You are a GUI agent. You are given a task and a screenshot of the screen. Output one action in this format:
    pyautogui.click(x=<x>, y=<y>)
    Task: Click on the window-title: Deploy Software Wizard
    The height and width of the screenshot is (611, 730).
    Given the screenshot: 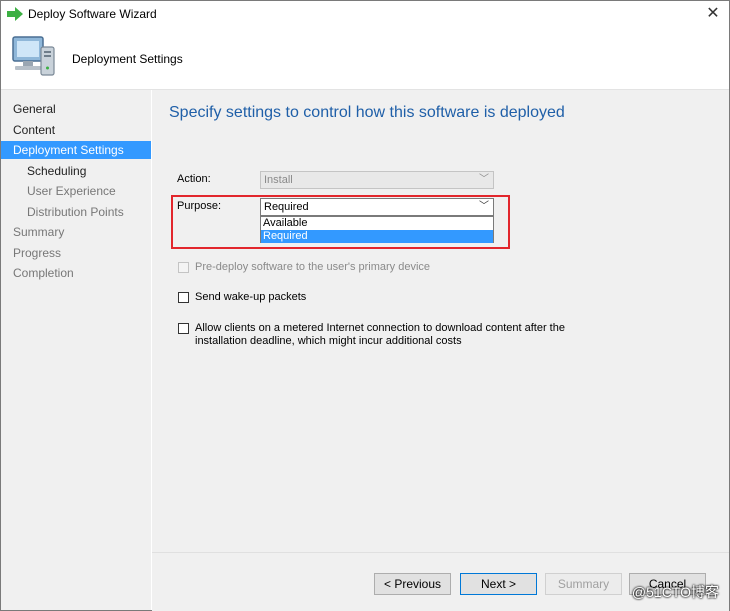 What is the action you would take?
    pyautogui.click(x=92, y=14)
    